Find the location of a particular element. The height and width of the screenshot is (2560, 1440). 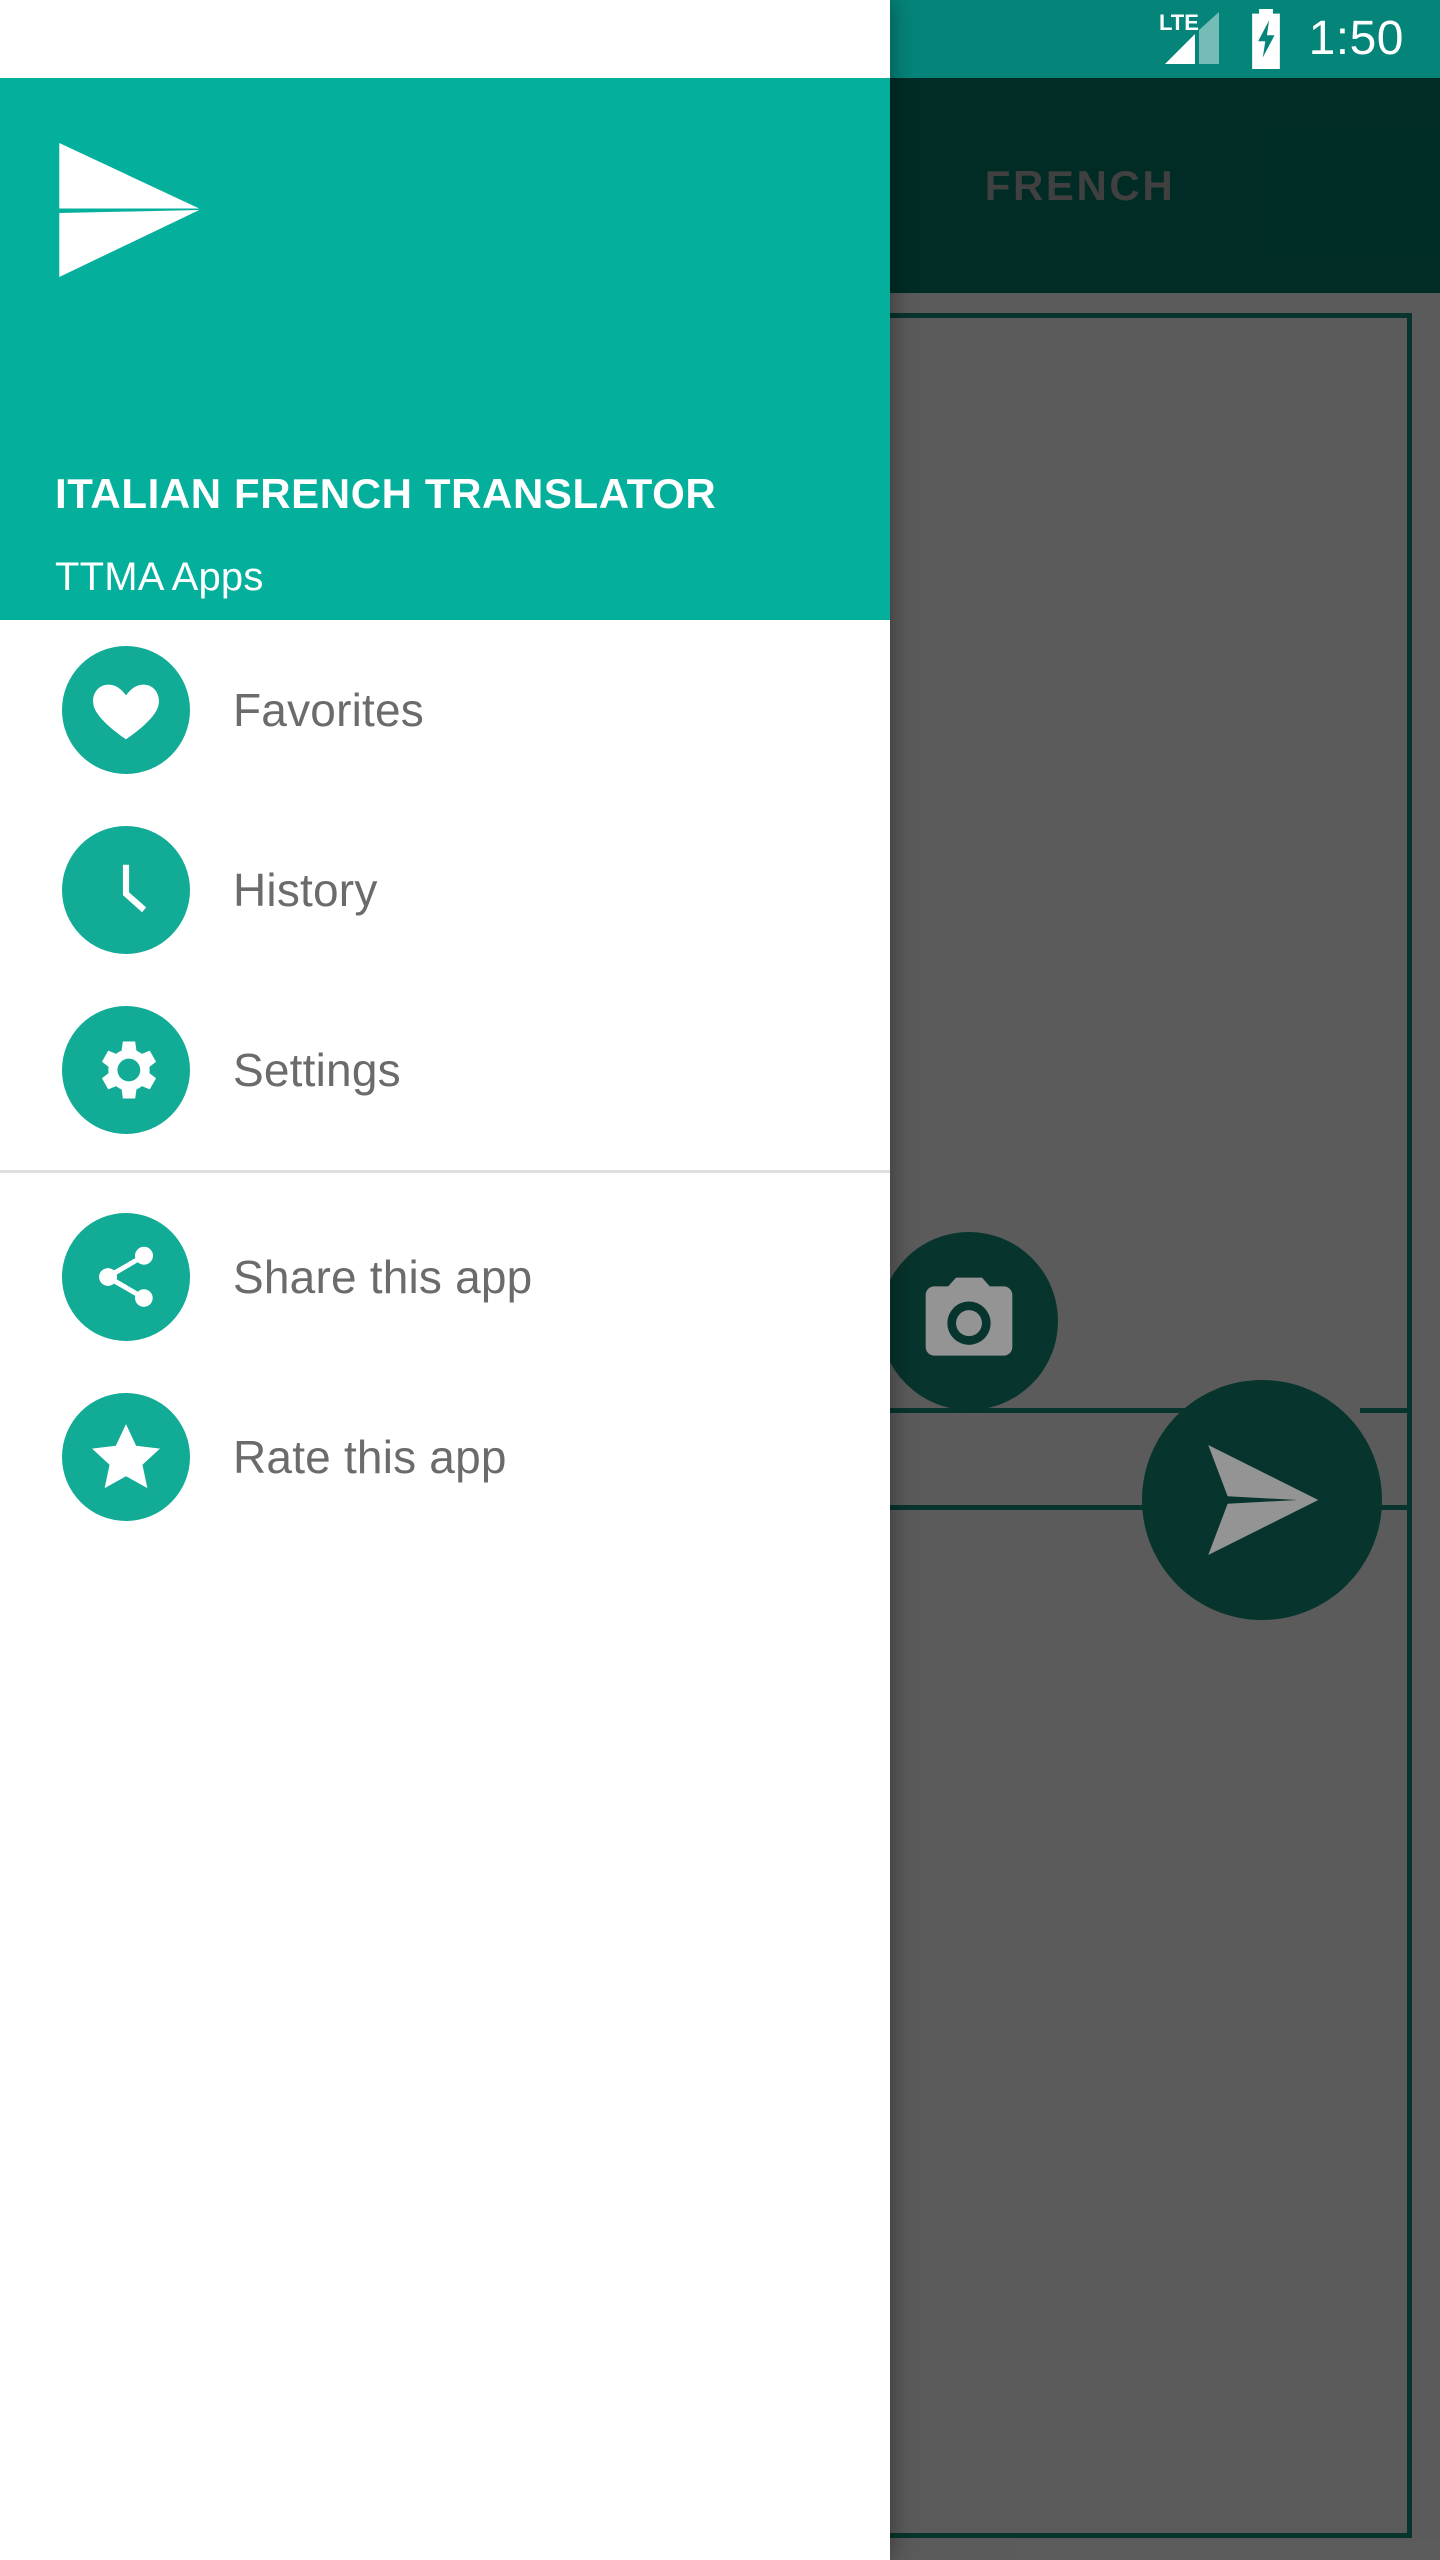

gear-icon is located at coordinates (129, 1070).